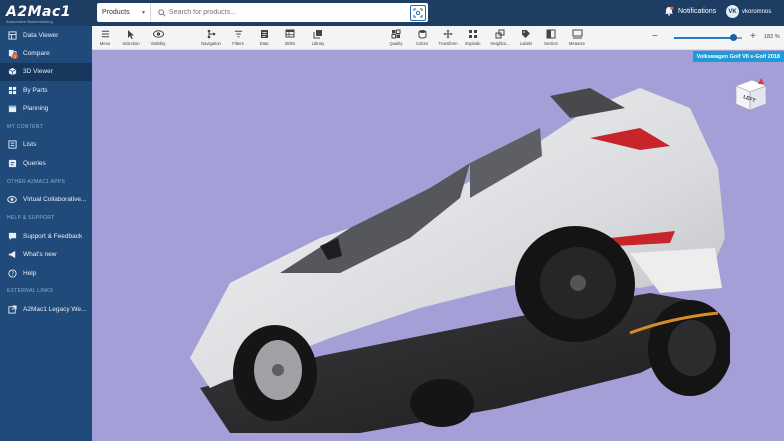 This screenshot has width=784, height=441. What do you see at coordinates (655, 36) in the screenshot?
I see `zoom-out-button: −` at bounding box center [655, 36].